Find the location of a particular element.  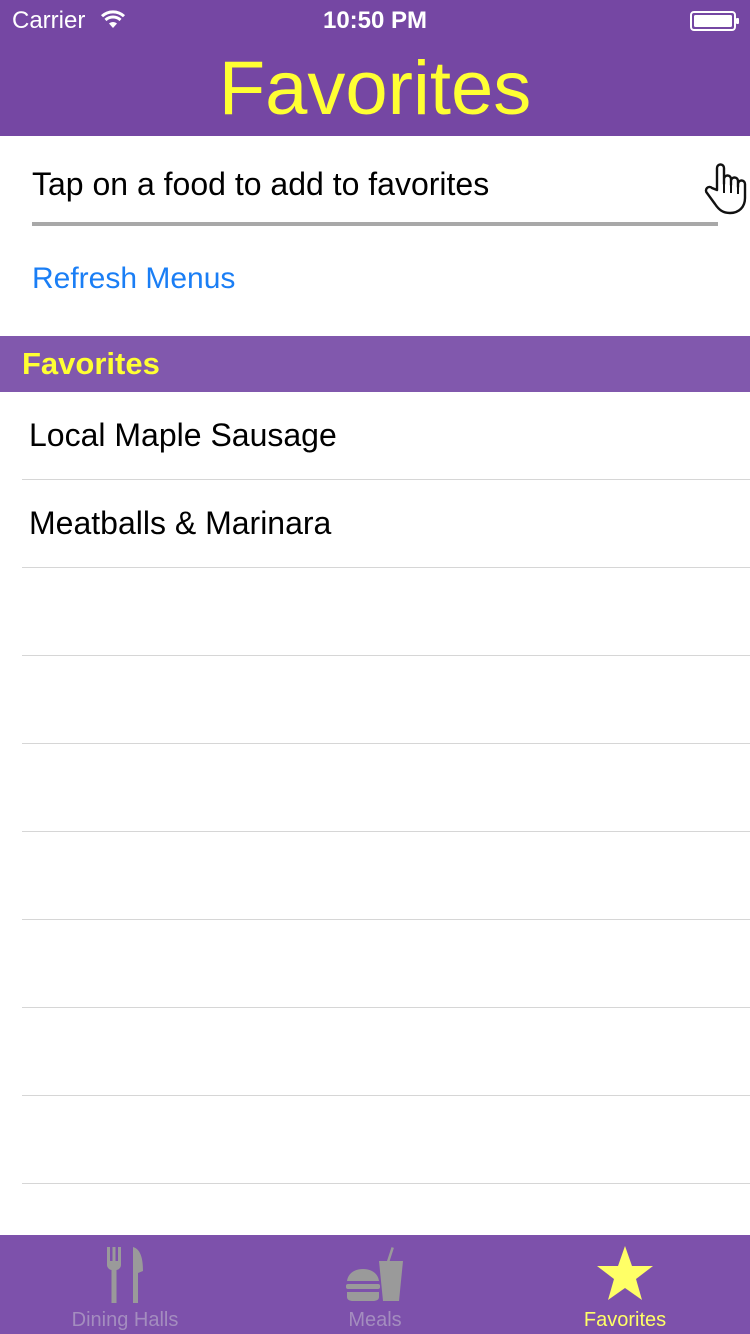

header-bar: Carrier 10:50 PM Favorites is located at coordinates (375, 68).